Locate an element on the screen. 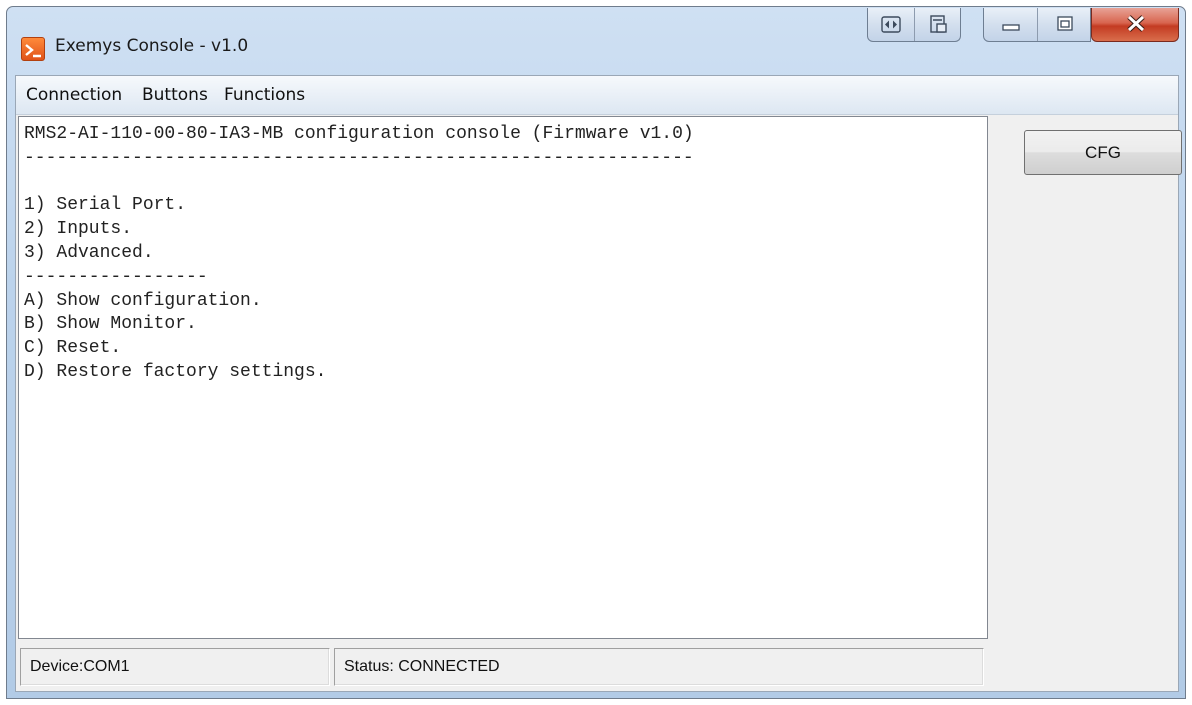 The image size is (1192, 705). device-status: Device:COM1 is located at coordinates (175, 667).